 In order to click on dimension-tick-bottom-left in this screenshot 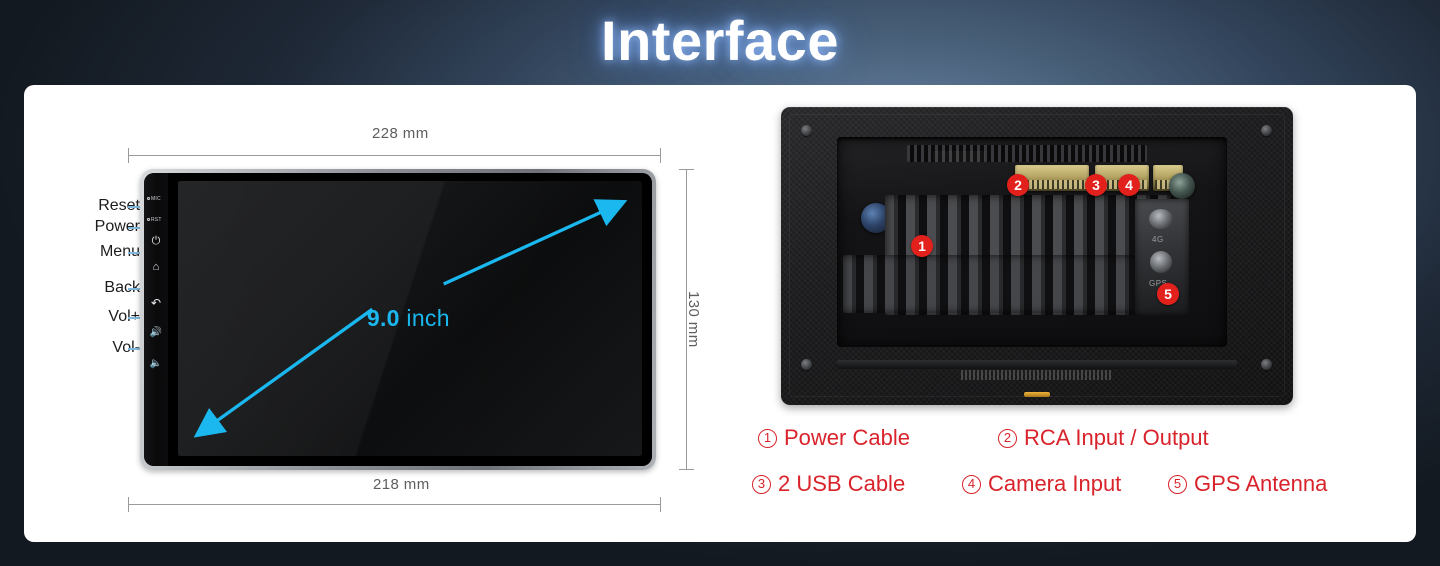, I will do `click(128, 504)`.